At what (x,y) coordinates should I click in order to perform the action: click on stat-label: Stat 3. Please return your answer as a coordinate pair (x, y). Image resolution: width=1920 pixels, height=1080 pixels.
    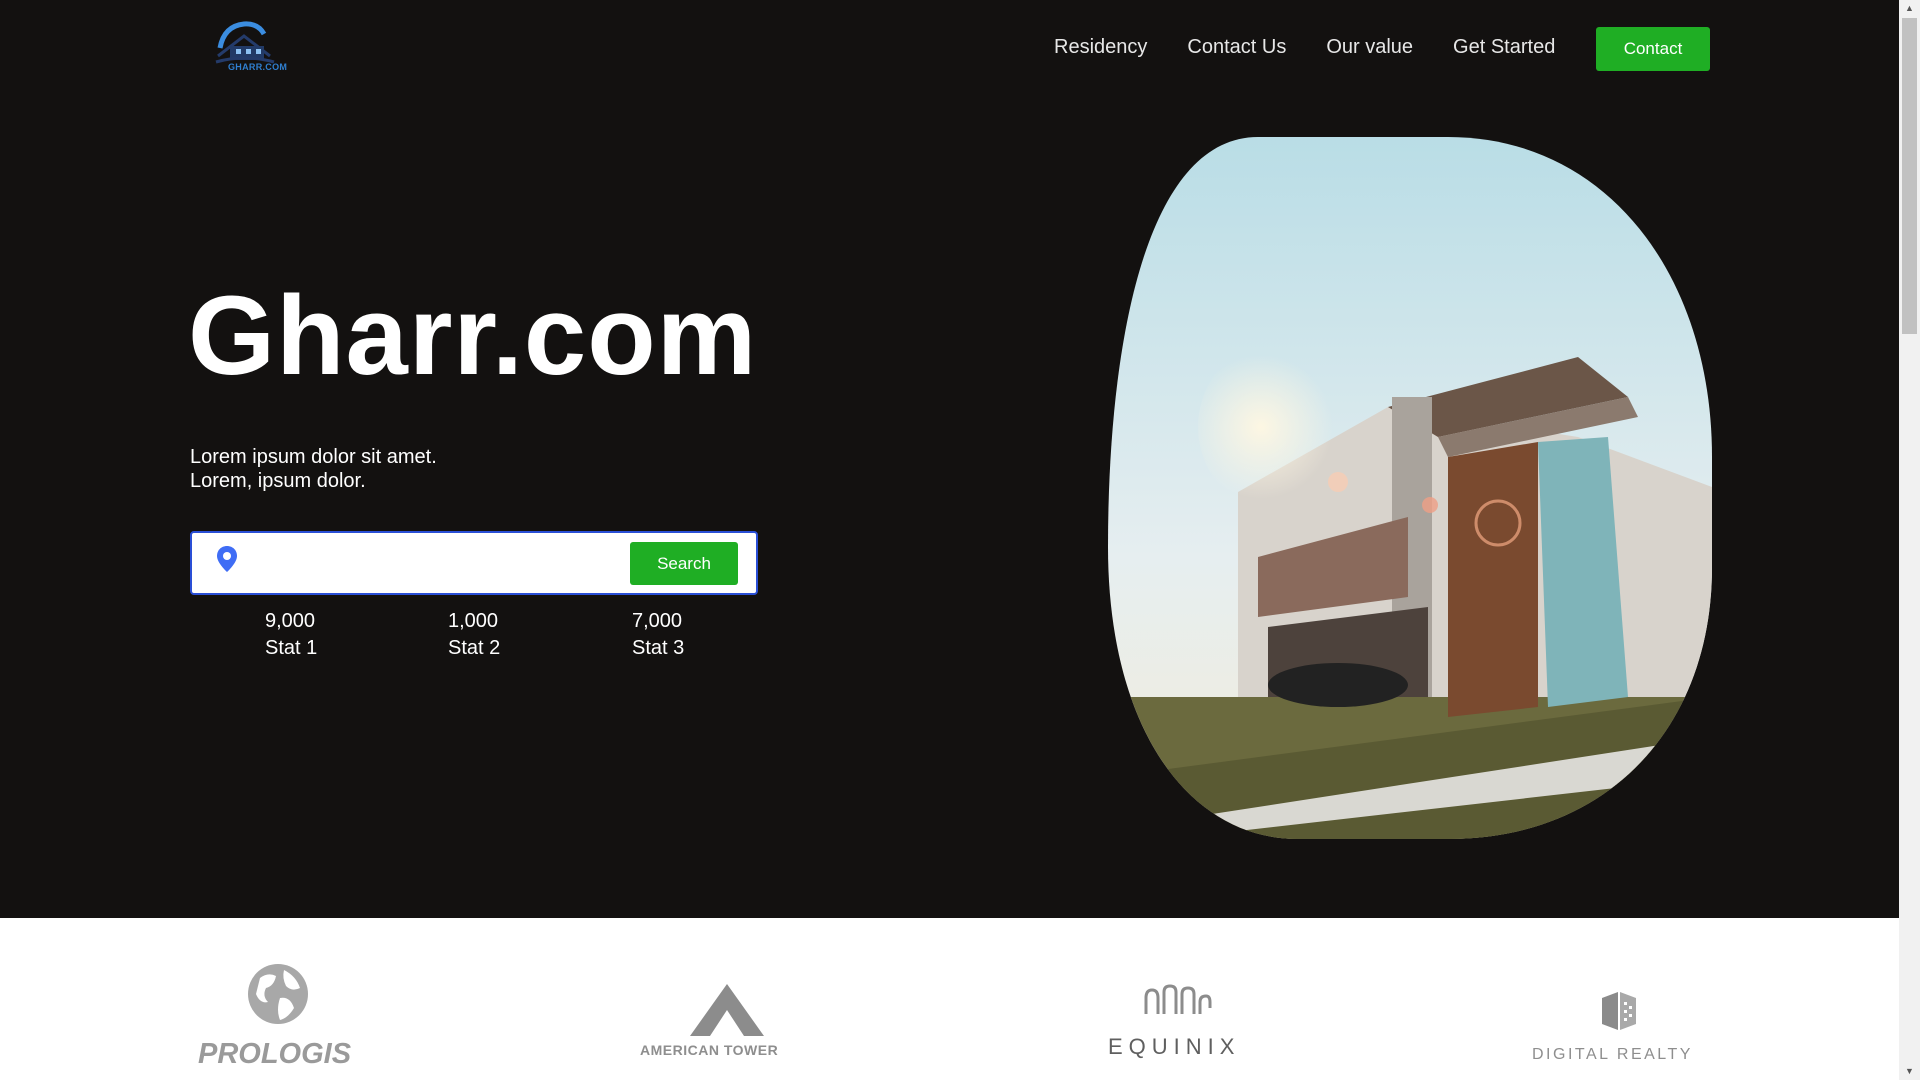
    Looking at the image, I should click on (658, 648).